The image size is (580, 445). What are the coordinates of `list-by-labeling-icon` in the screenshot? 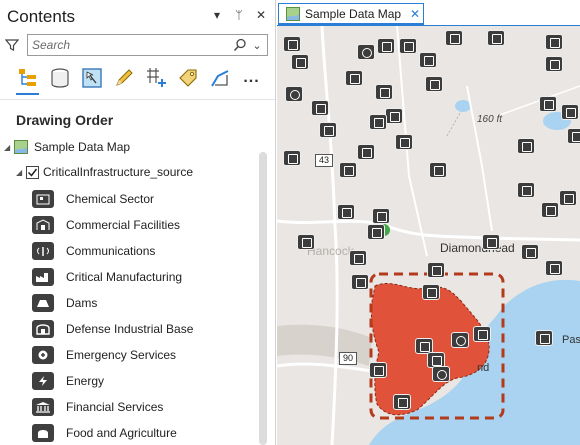 It's located at (187, 77).